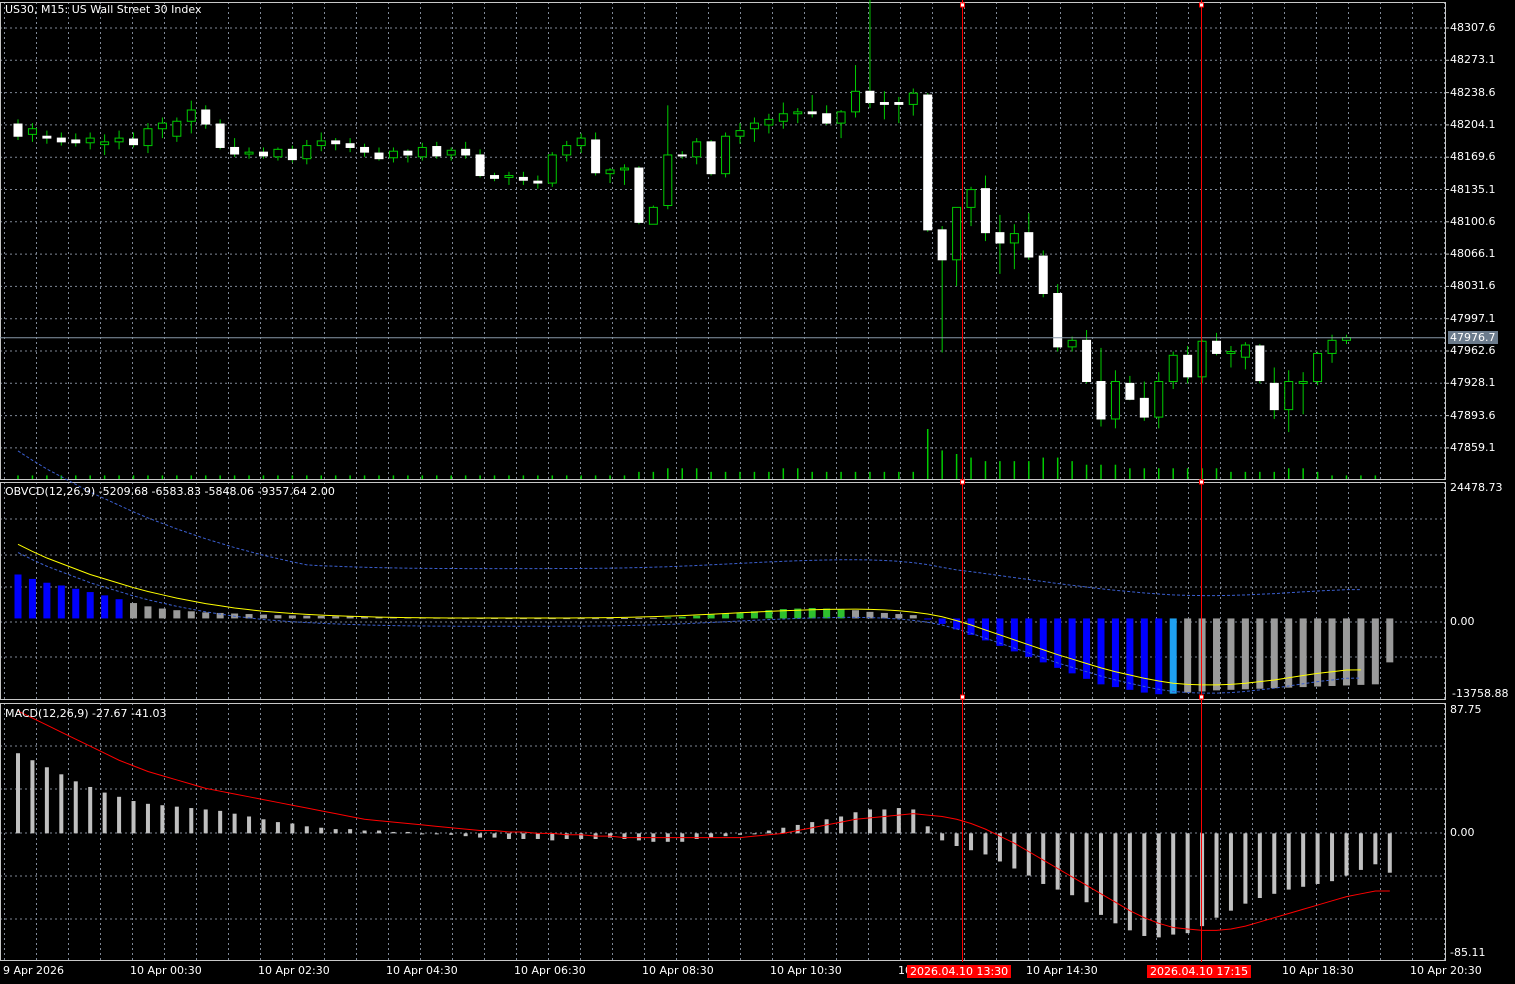 Image resolution: width=1515 pixels, height=984 pixels. Describe the element at coordinates (1473, 189) in the screenshot. I see `price-axis-label: 48135.1` at that location.